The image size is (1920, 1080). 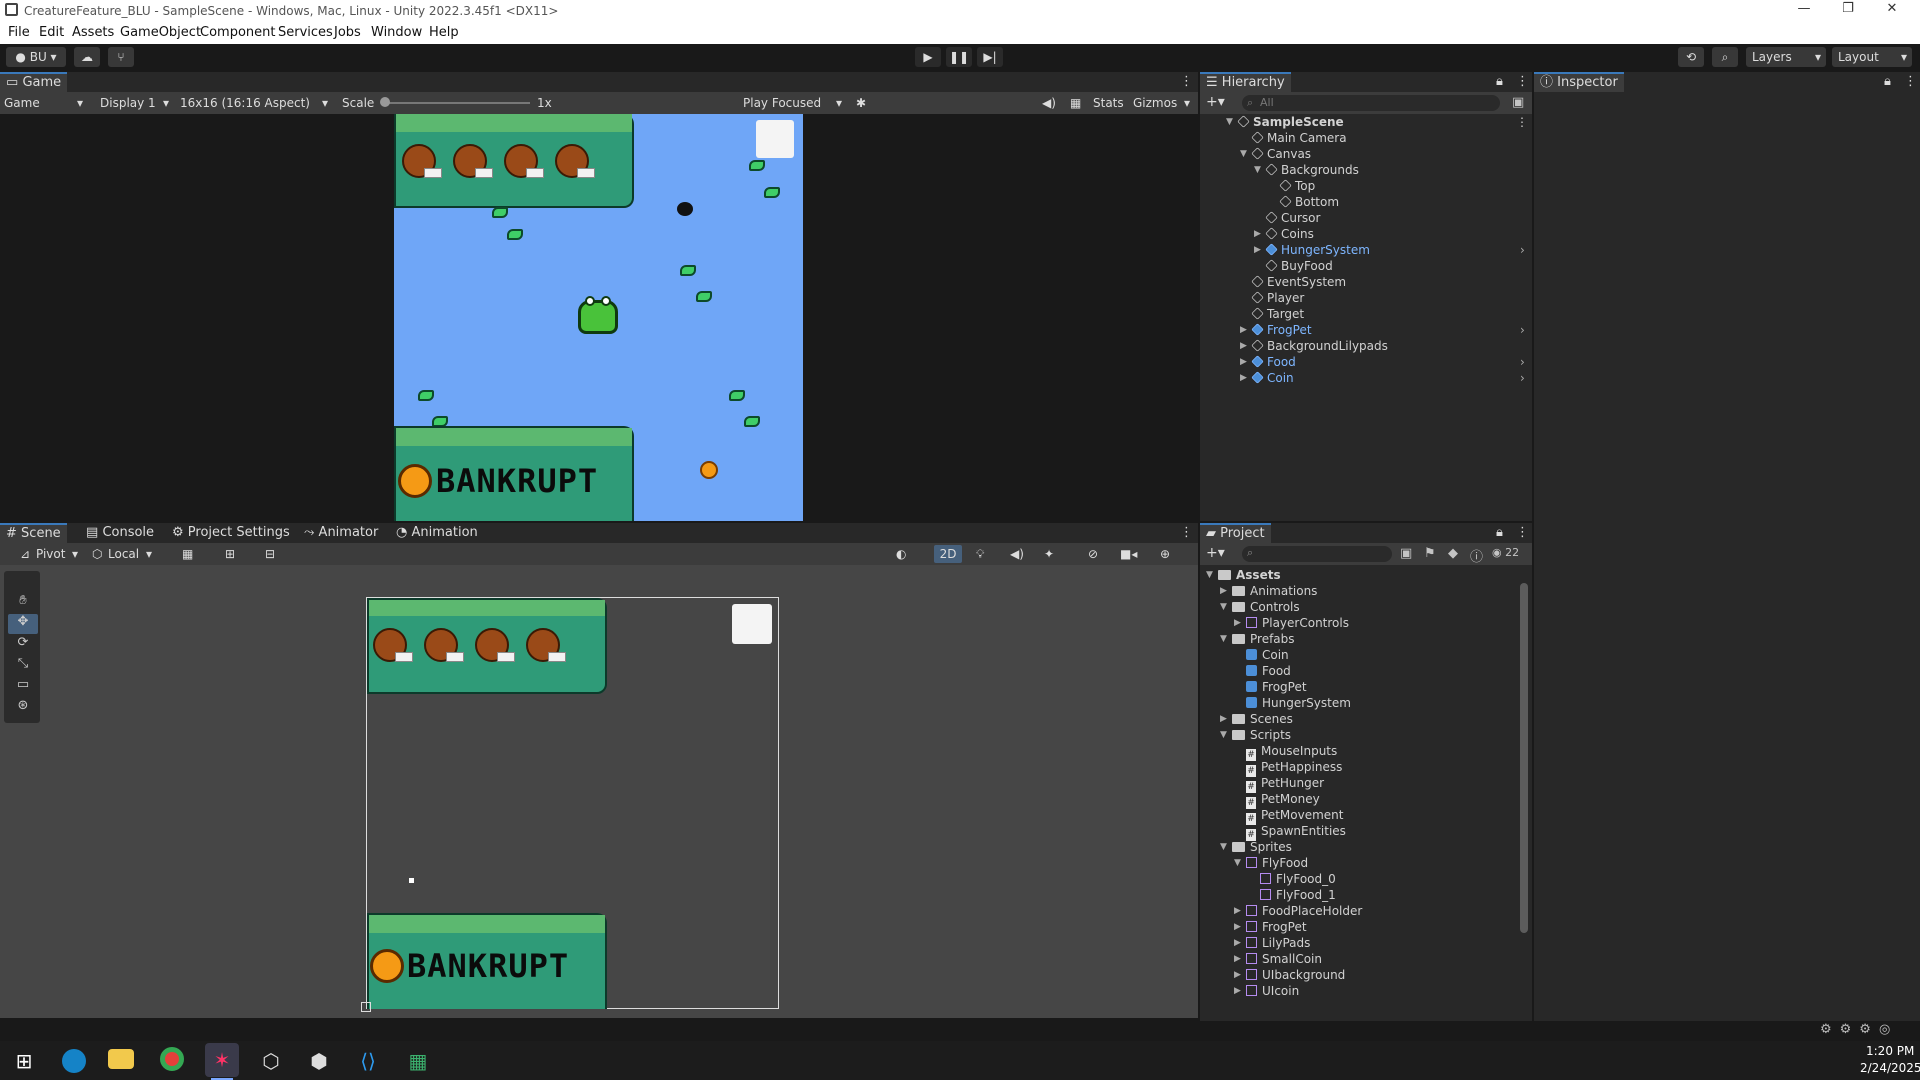 I want to click on cloud-button: ☁, so click(x=87, y=57).